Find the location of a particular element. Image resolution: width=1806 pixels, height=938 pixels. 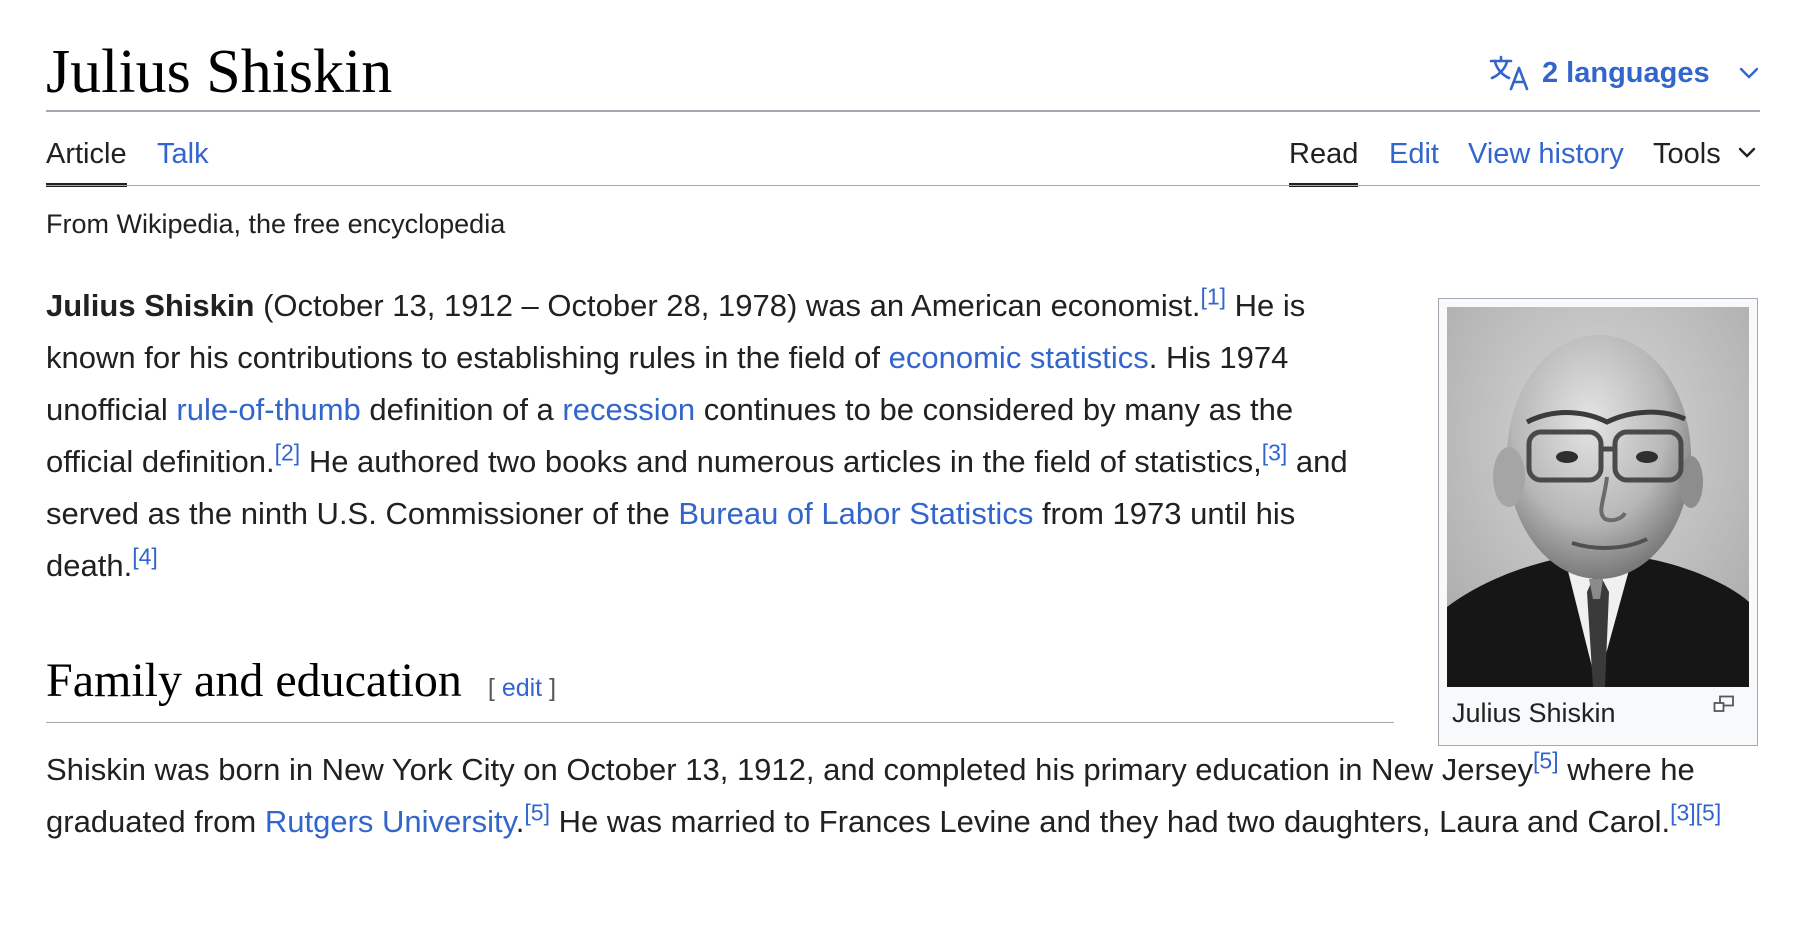

tab-talk: Talk is located at coordinates (183, 154).